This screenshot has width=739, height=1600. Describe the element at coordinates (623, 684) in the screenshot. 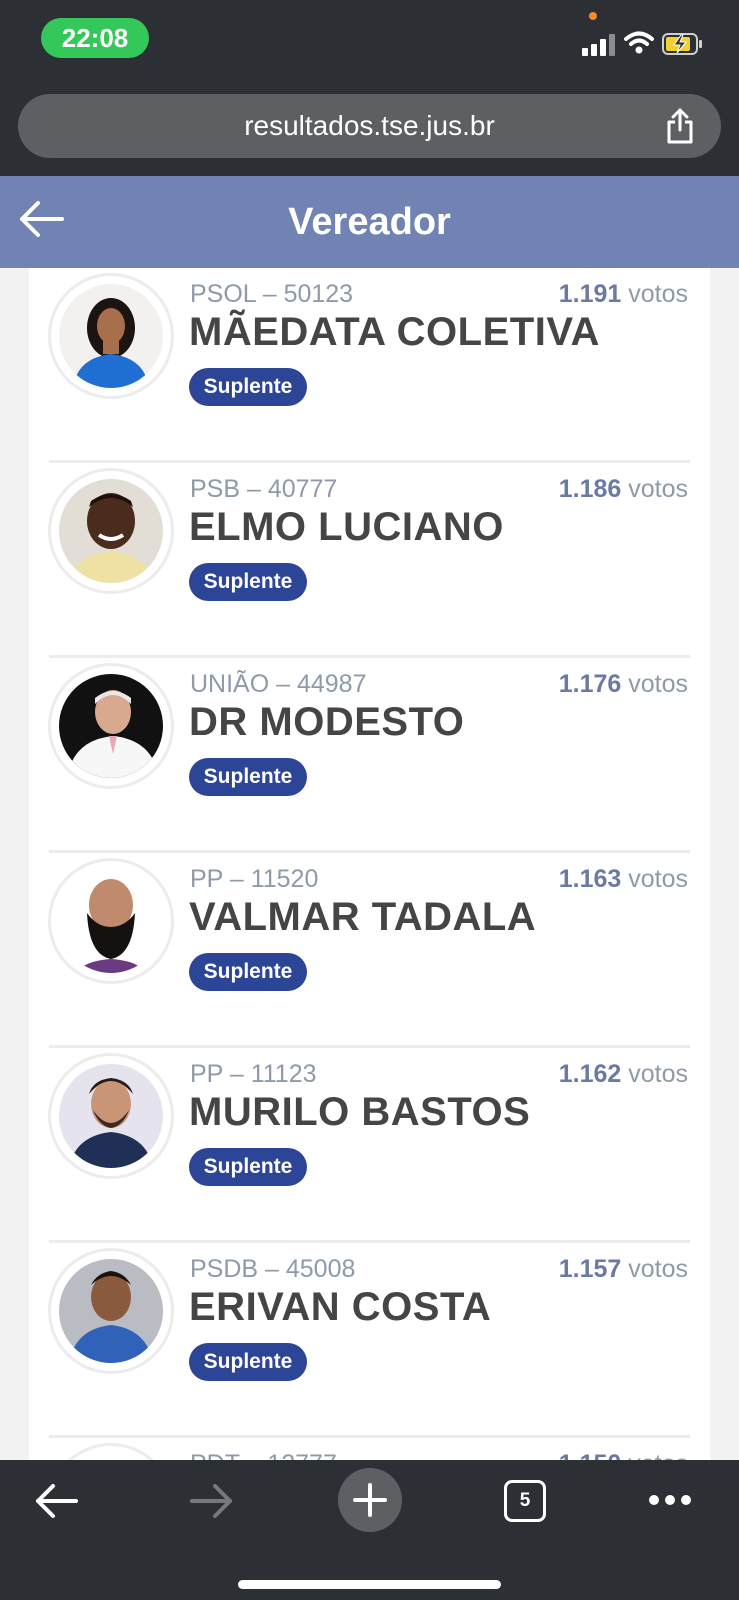

I see `candidate-votes: 1.176 votos` at that location.